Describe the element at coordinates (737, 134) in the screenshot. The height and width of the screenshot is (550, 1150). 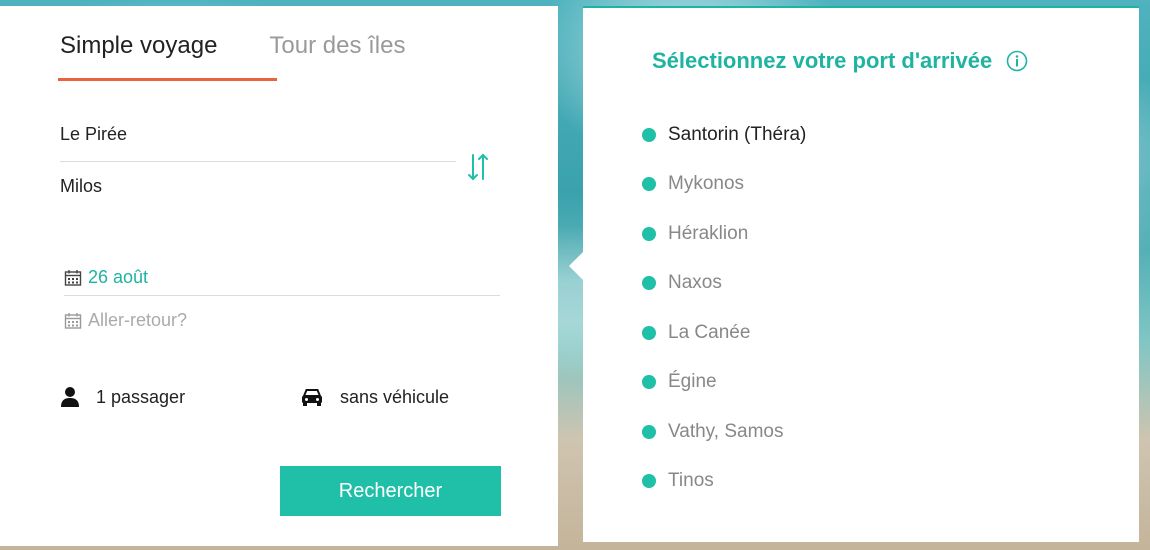
I see `port-name: Santorin (Théra)` at that location.